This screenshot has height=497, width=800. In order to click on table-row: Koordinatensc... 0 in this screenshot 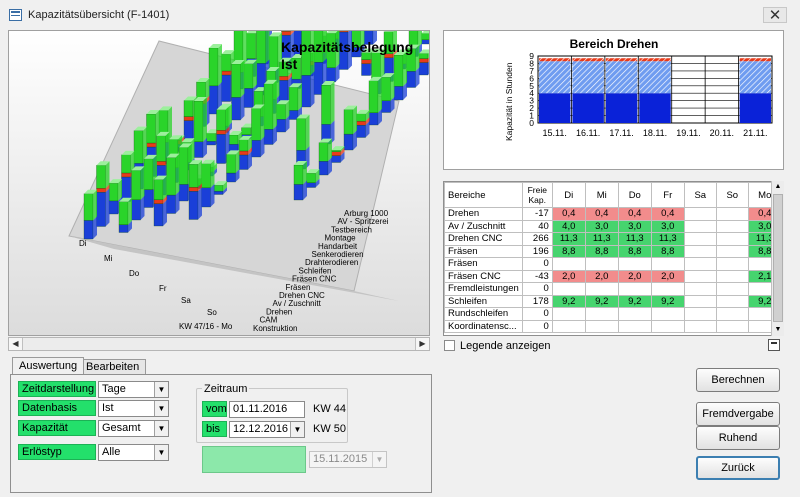, I will do `click(613, 326)`.